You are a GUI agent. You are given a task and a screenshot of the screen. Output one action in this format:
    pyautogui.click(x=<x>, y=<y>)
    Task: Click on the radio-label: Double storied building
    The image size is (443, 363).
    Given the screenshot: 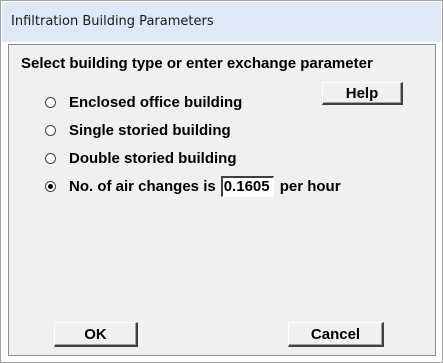 What is the action you would take?
    pyautogui.click(x=153, y=158)
    